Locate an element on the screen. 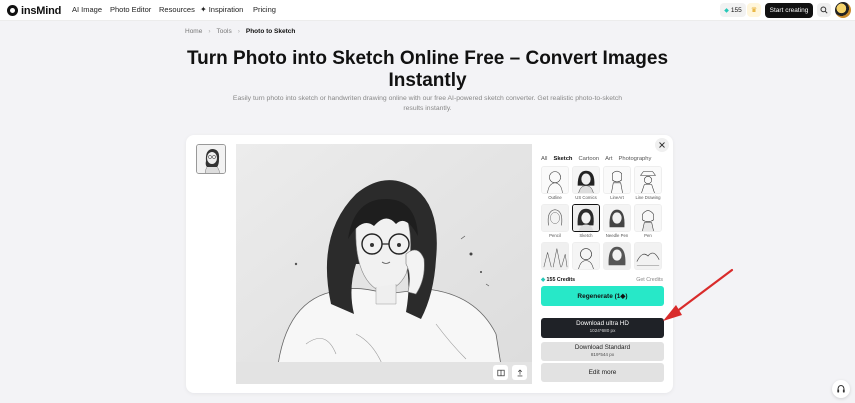  sparkle-icon: ✦ is located at coordinates (203, 9).